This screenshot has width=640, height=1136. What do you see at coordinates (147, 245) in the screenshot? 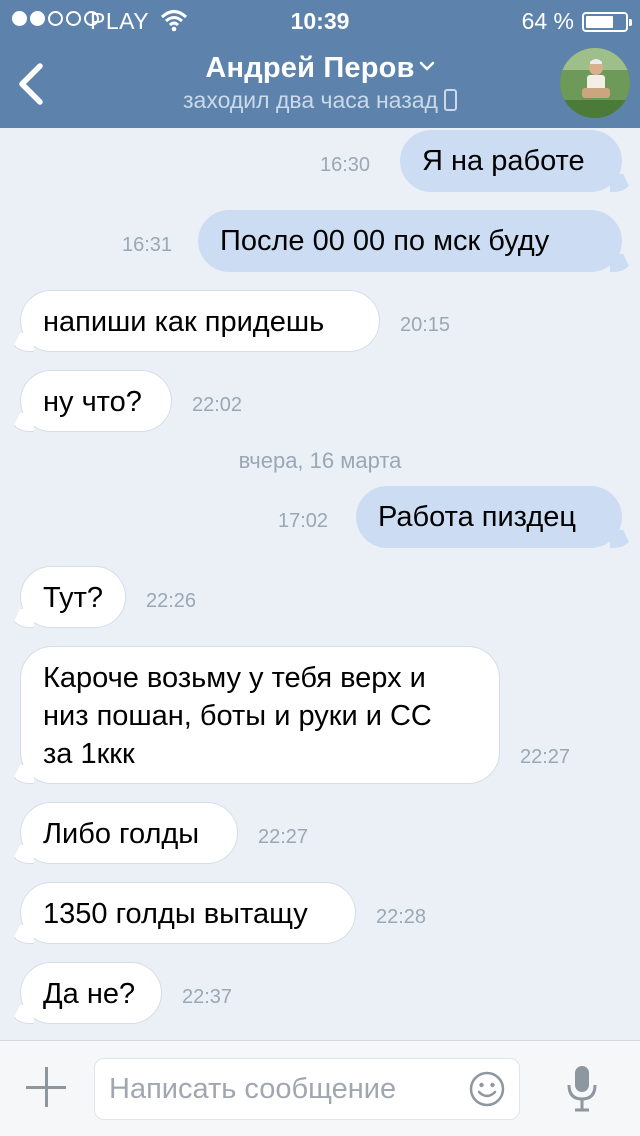
I see `message-time: 16:31` at bounding box center [147, 245].